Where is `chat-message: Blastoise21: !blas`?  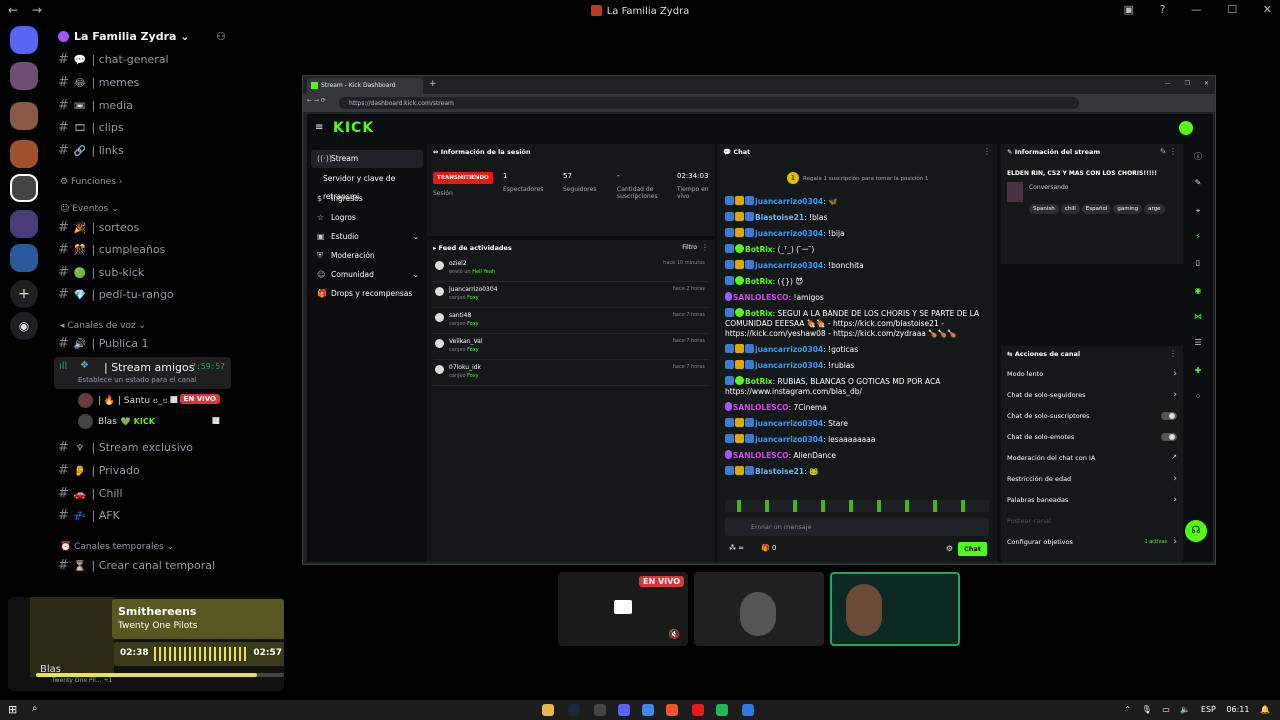 chat-message: Blastoise21: !blas is located at coordinates (859, 217).